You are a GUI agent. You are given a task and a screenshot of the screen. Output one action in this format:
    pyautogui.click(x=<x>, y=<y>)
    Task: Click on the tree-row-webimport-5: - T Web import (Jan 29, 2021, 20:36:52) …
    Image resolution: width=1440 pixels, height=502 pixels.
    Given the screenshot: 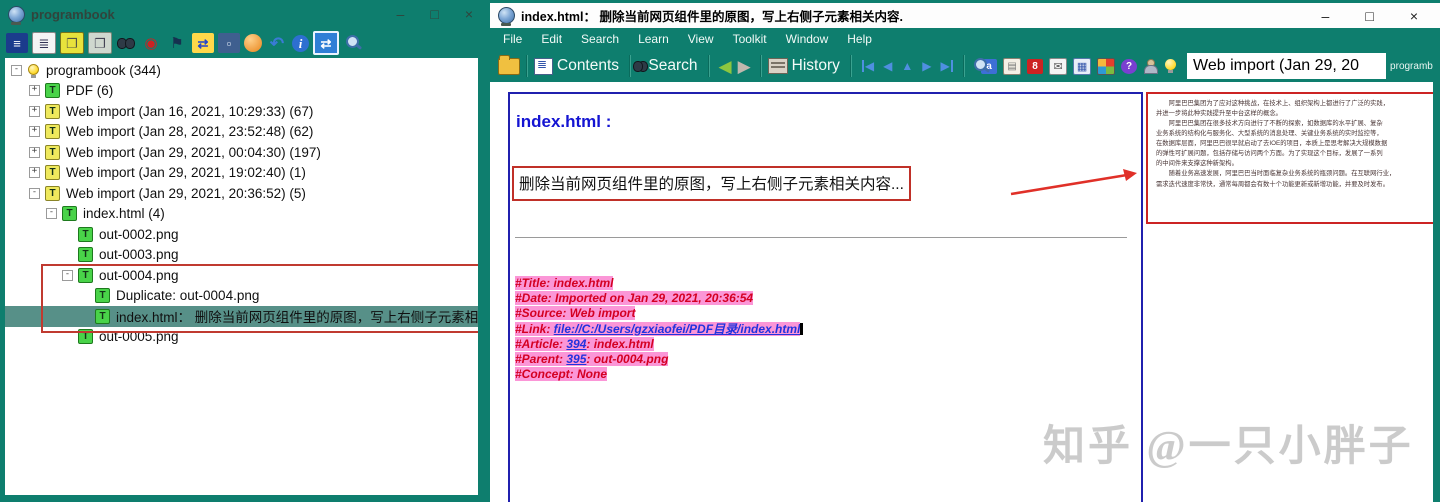 What is the action you would take?
    pyautogui.click(x=241, y=193)
    